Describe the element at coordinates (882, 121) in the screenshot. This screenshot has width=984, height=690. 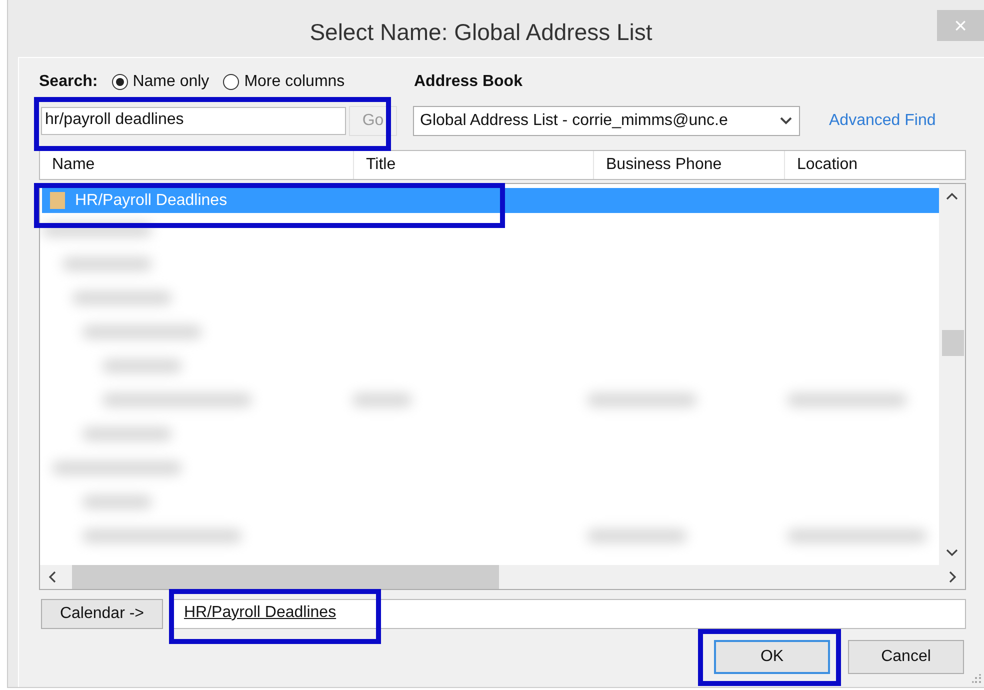
I see `advanced-find-link: Advanced Find` at that location.